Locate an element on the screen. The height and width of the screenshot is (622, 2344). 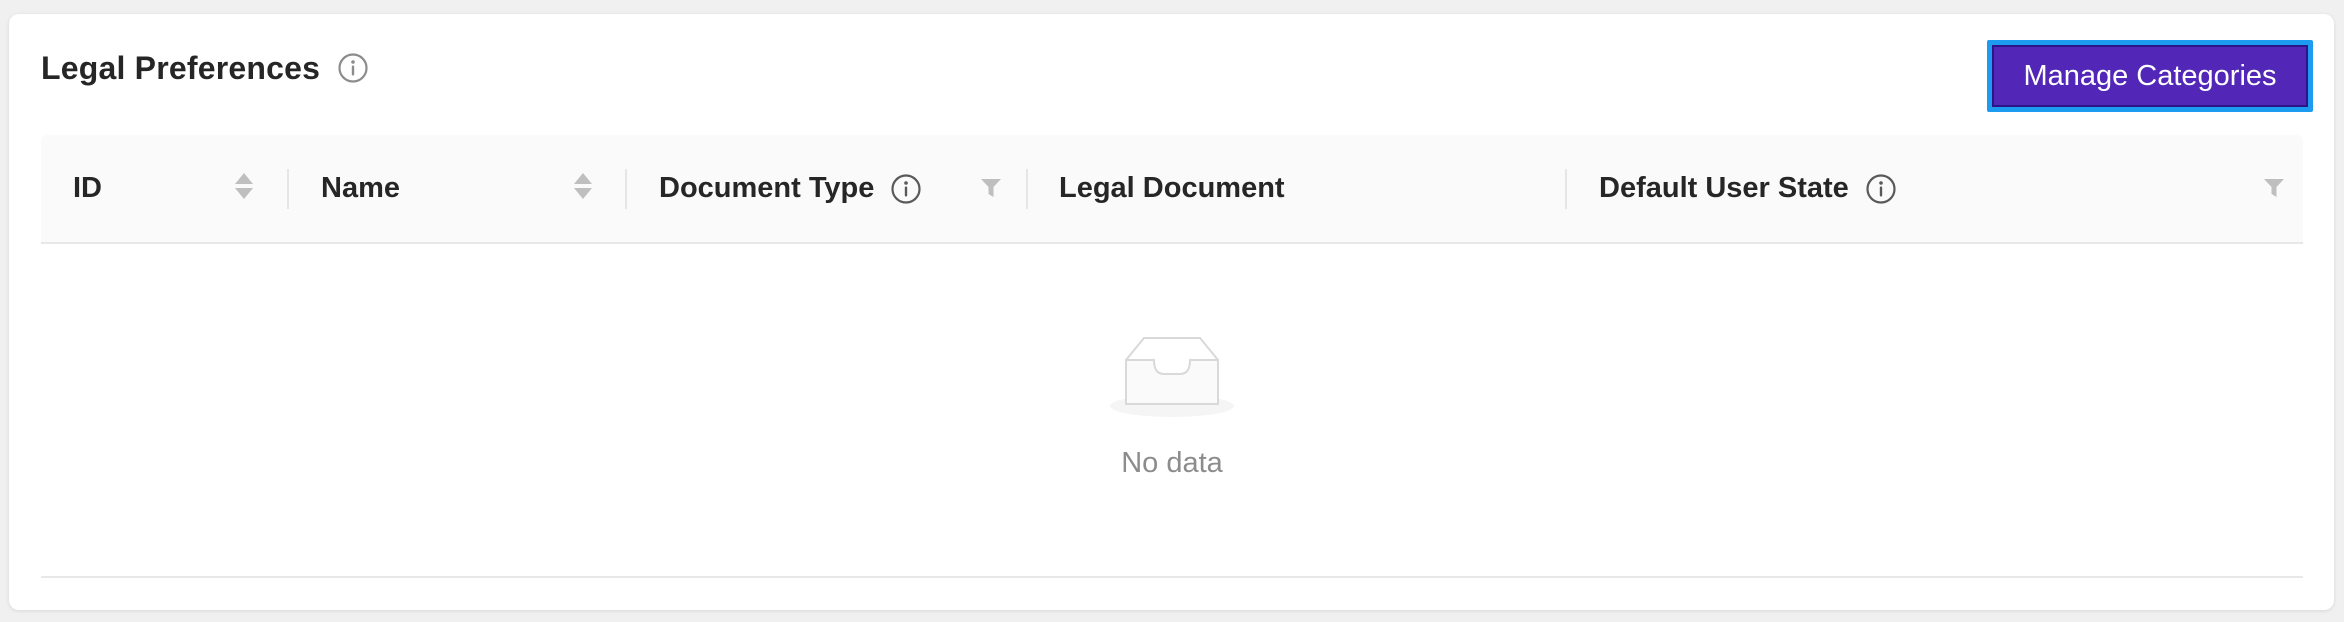
column-header-default-user-state: Default User State is located at coordinates (1748, 188).